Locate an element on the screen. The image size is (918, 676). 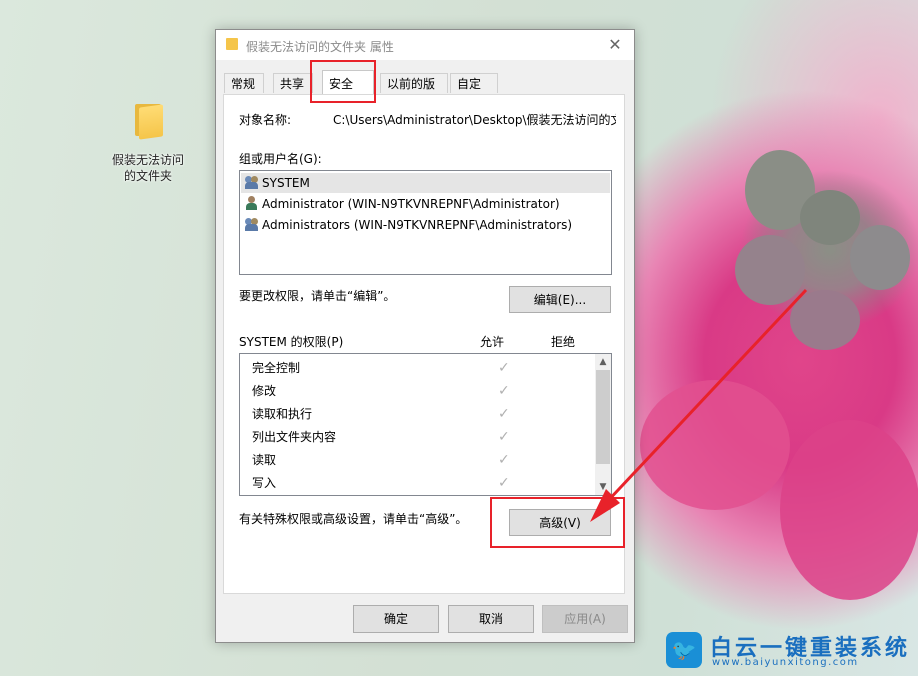
permissions-scrollbar: ▲ ▼ is located at coordinates (603, 424).